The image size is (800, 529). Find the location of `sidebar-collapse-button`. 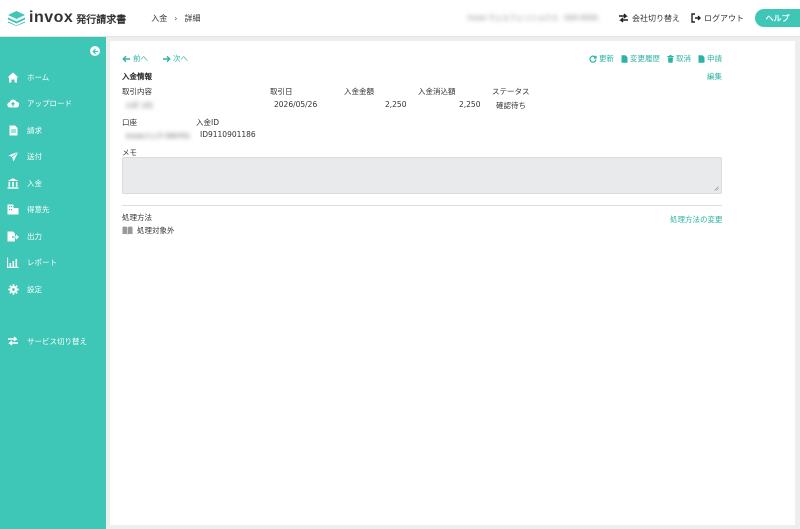

sidebar-collapse-button is located at coordinates (95, 51).